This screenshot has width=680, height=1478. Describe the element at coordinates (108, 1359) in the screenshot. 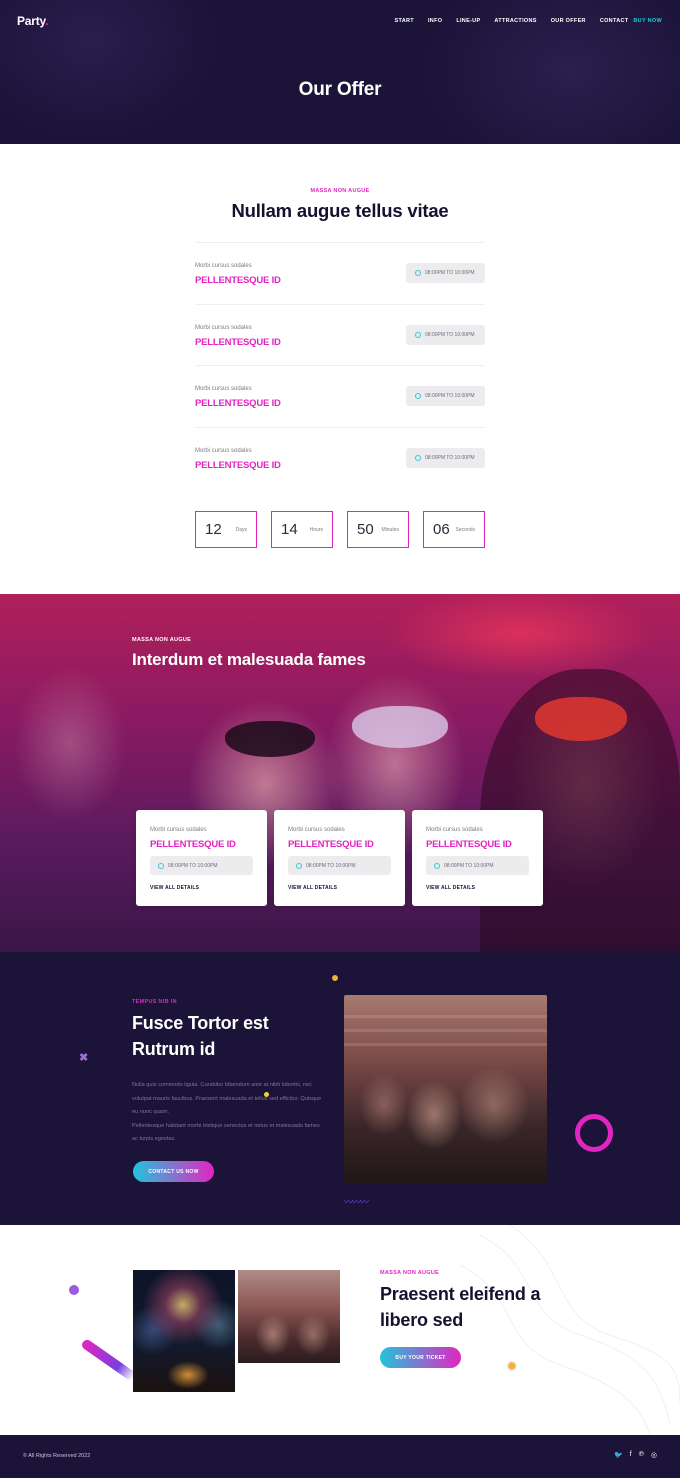

I see `decor-comet` at that location.